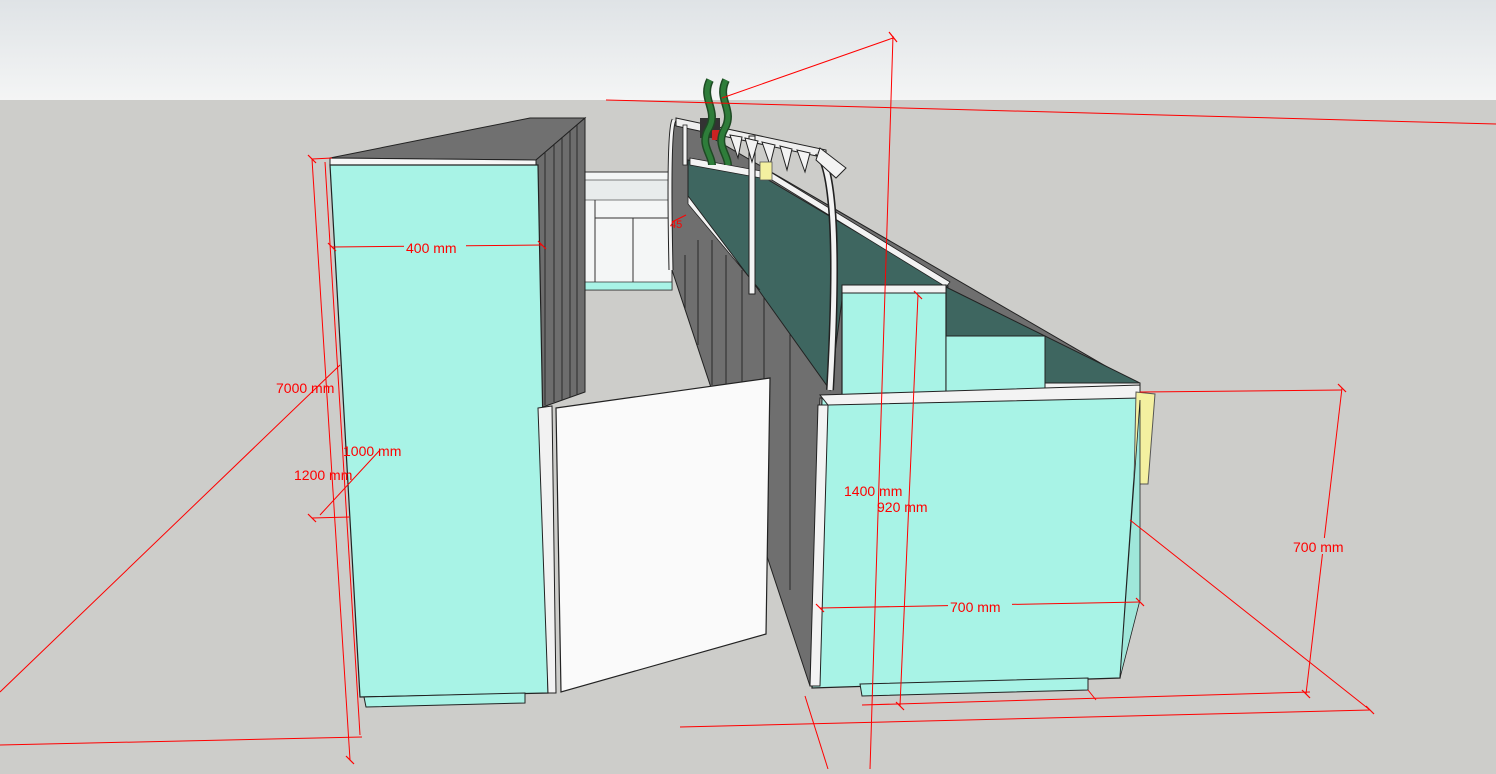 The height and width of the screenshot is (774, 1496). Describe the element at coordinates (323, 475) in the screenshot. I see `dim-label-1200: 1200 mm` at that location.